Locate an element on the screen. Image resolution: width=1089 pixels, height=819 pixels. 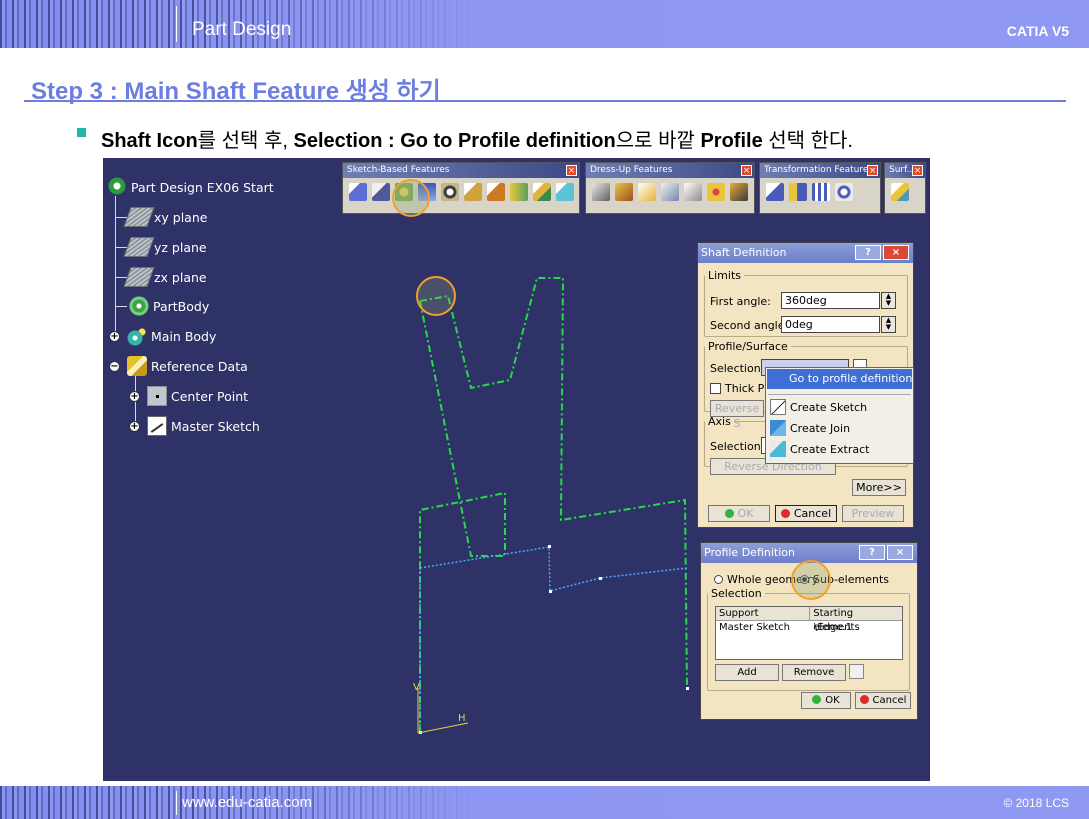
toolbar-dress-up-features: Dress-Up Features × is located at coordinates (670, 188).